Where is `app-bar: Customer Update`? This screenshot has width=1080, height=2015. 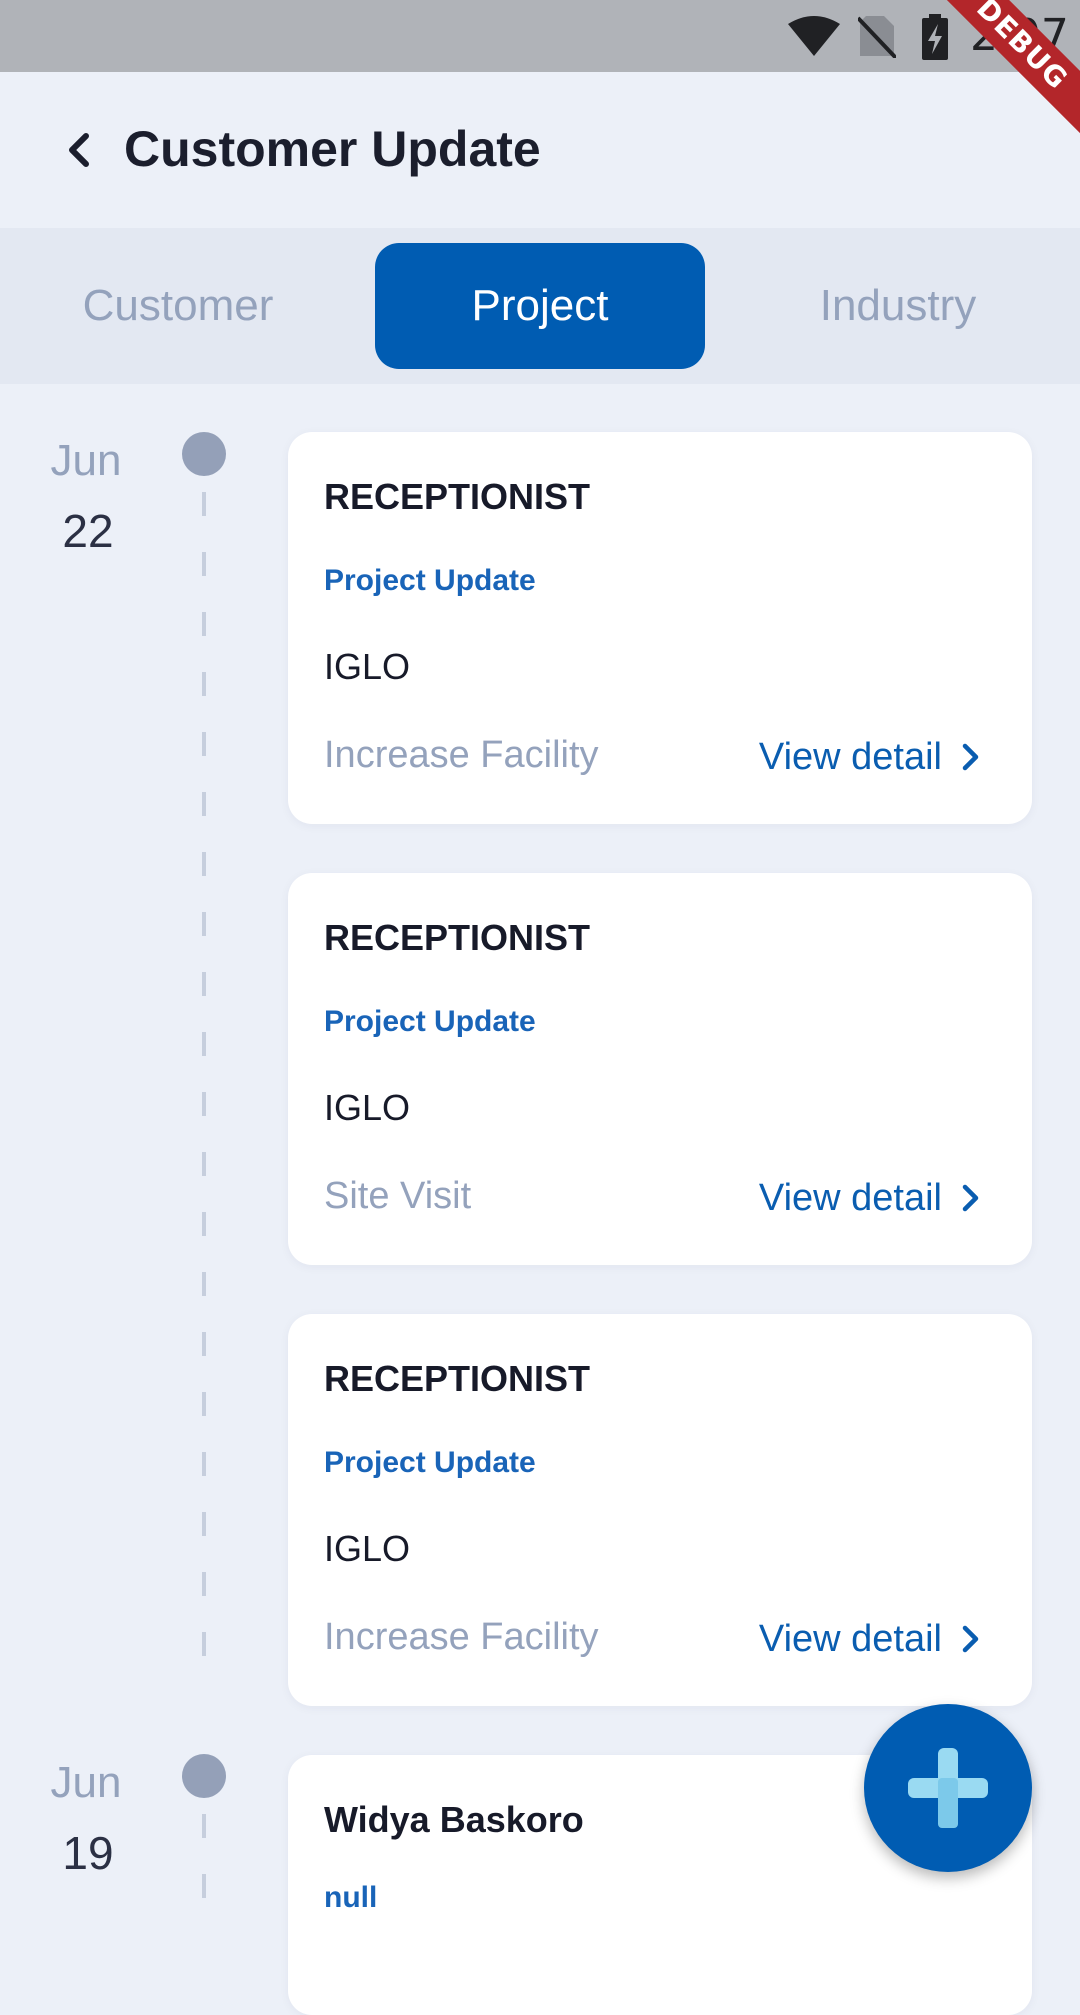
app-bar: Customer Update is located at coordinates (540, 150).